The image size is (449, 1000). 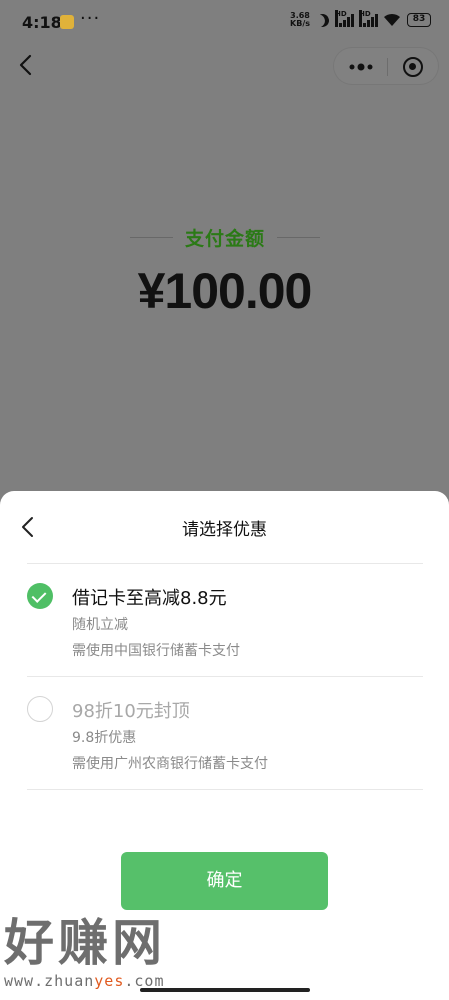 I want to click on signal-icon: HD, so click(x=344, y=18).